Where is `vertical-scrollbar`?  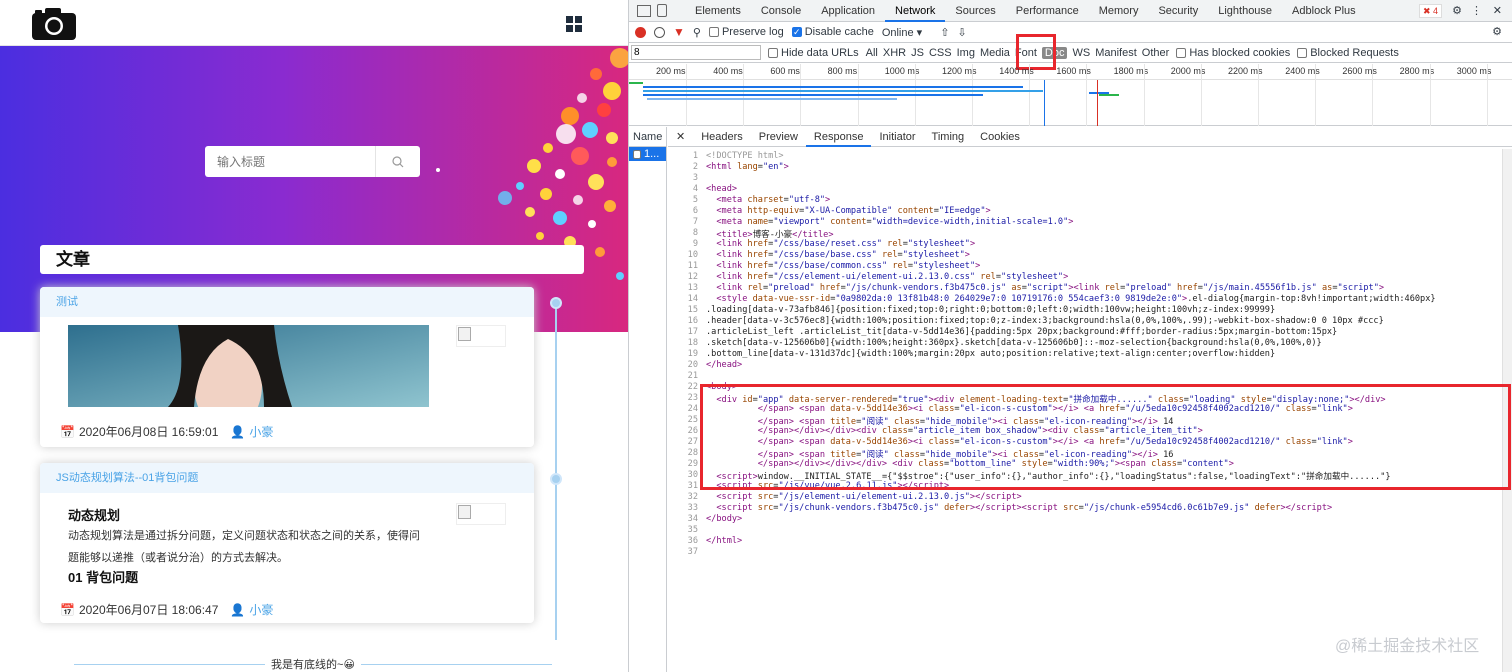 vertical-scrollbar is located at coordinates (1507, 410).